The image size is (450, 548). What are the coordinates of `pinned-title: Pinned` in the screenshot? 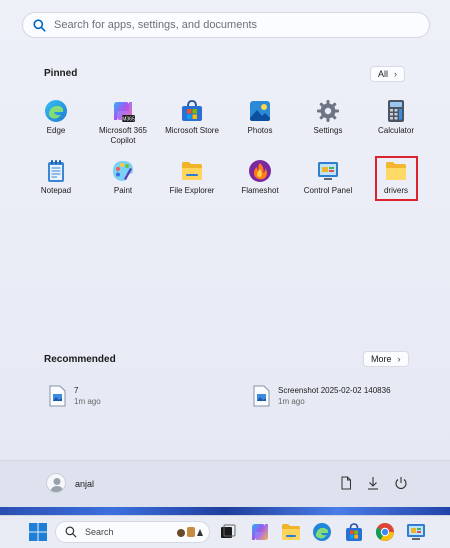 It's located at (61, 73).